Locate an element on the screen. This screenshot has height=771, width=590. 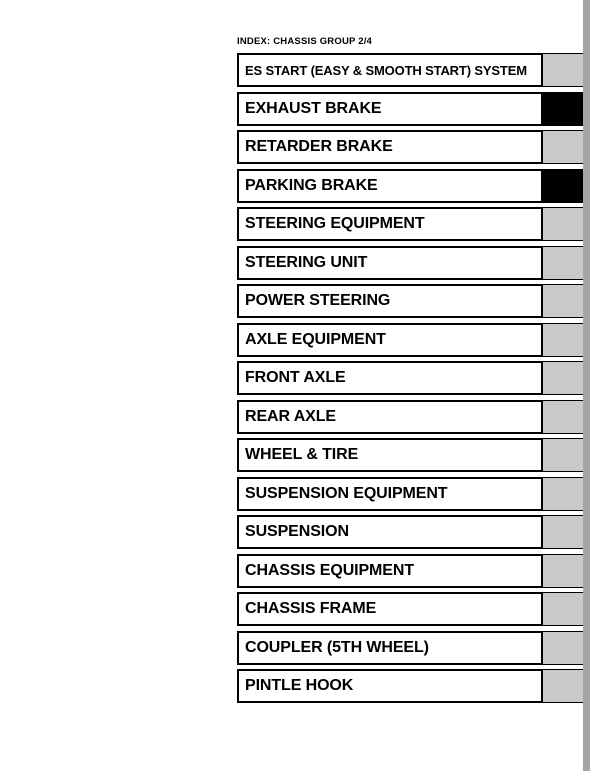
index-row: CHASSIS EQUIPMENT is located at coordinates (410, 570).